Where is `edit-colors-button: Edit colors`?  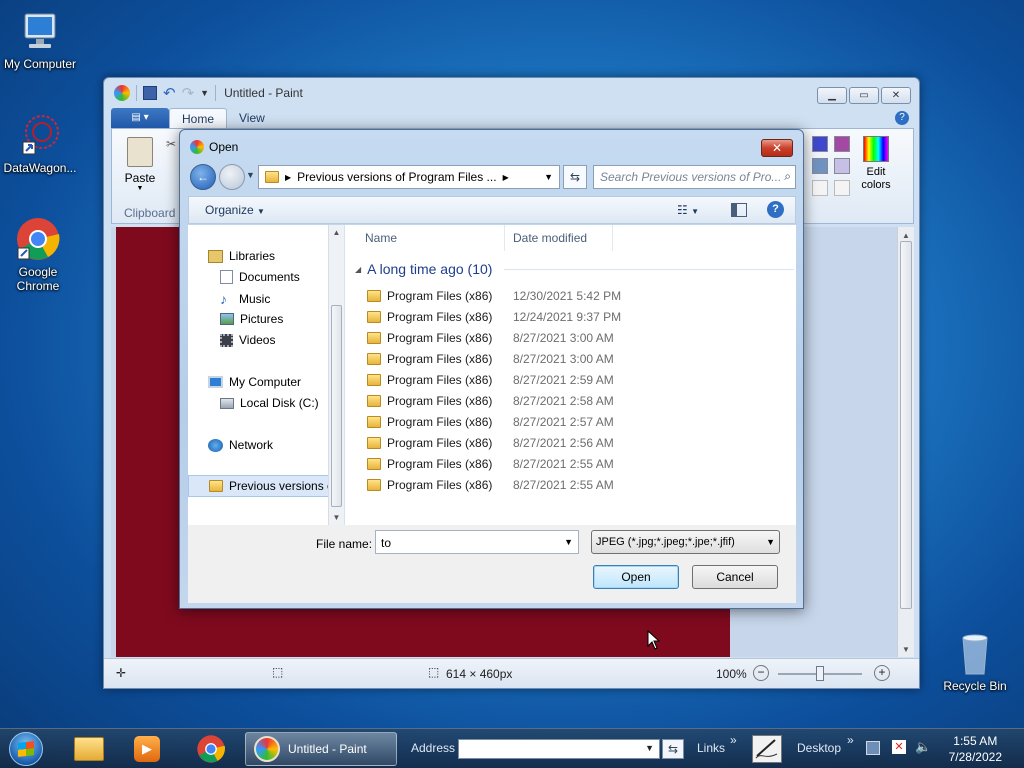
edit-colors-button: Edit colors is located at coordinates (876, 164).